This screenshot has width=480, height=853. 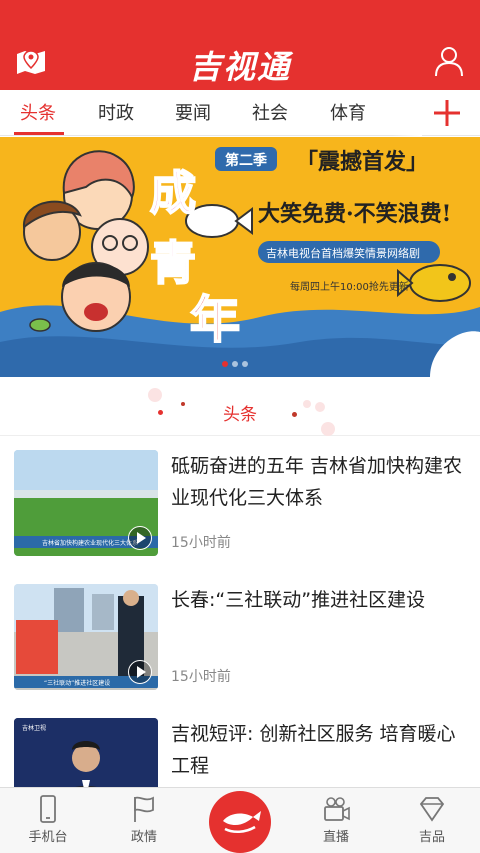 What do you see at coordinates (86, 503) in the screenshot?
I see `news-thumbnail: 吉林省加快构建农业现代化三大体系` at bounding box center [86, 503].